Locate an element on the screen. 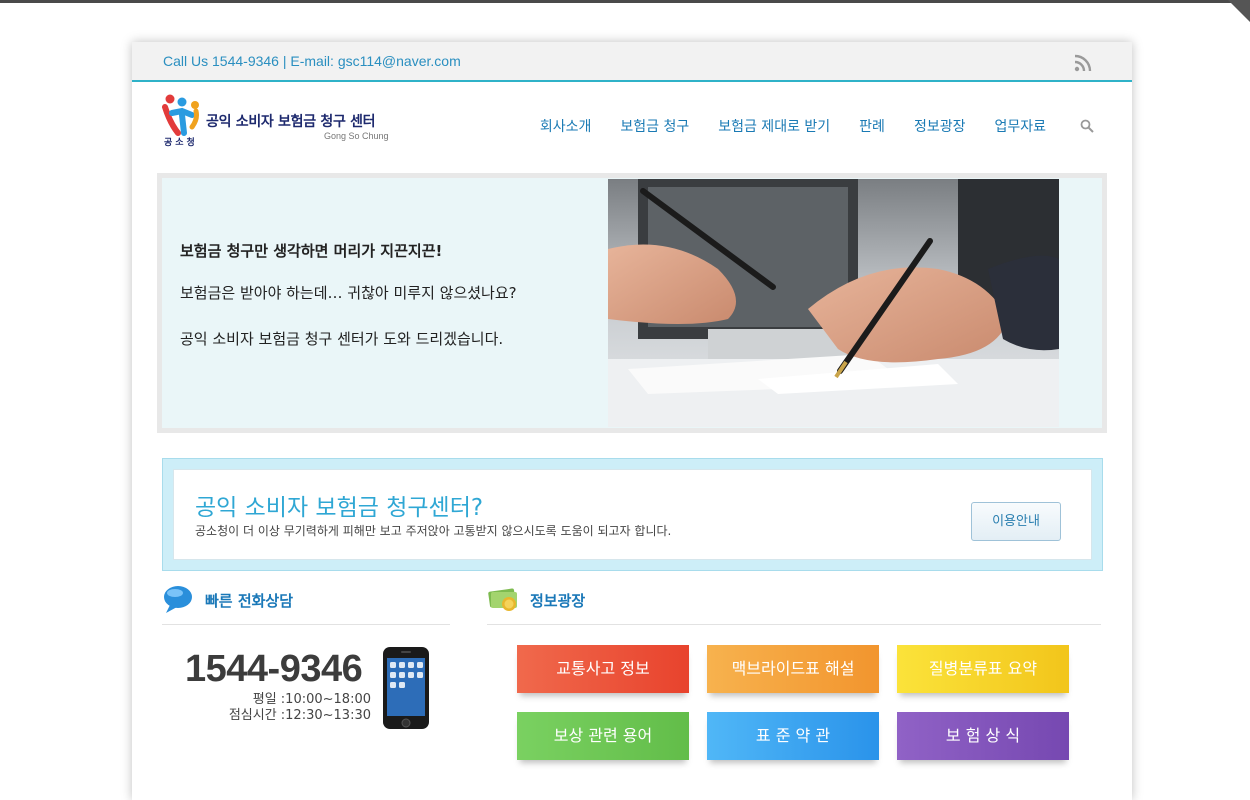  tile-insurance-basics: 보 험 상 식 is located at coordinates (983, 736).